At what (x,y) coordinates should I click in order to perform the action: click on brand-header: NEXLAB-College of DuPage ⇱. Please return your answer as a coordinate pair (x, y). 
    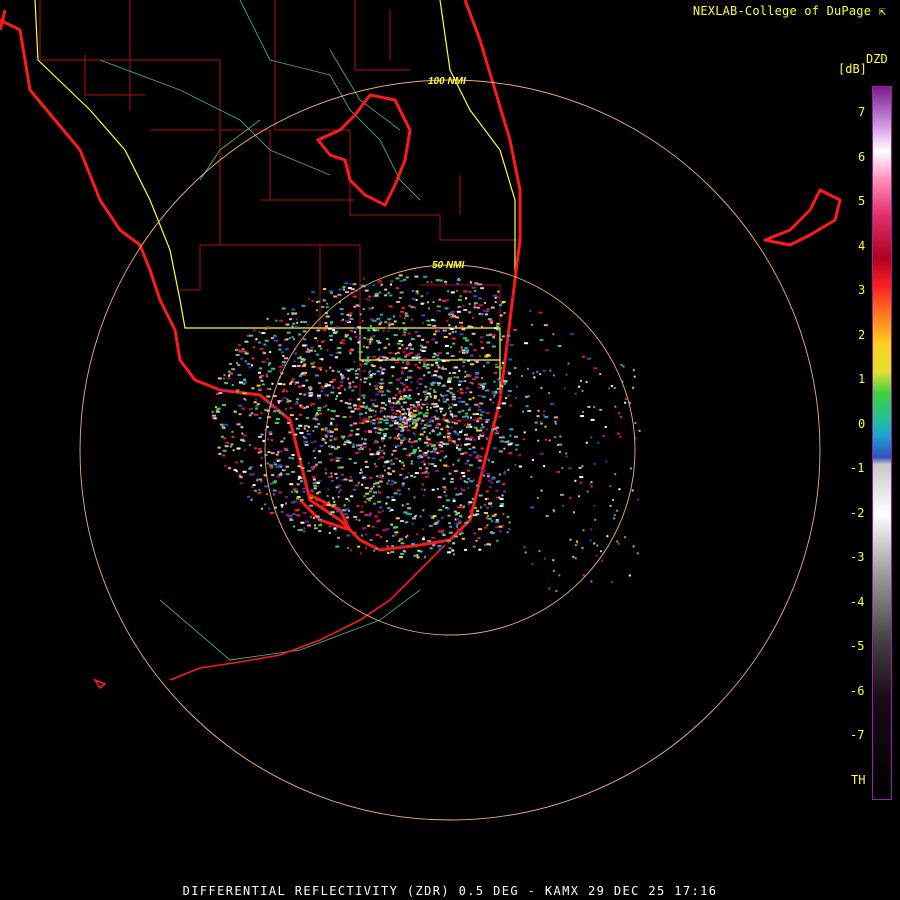
    Looking at the image, I should click on (789, 11).